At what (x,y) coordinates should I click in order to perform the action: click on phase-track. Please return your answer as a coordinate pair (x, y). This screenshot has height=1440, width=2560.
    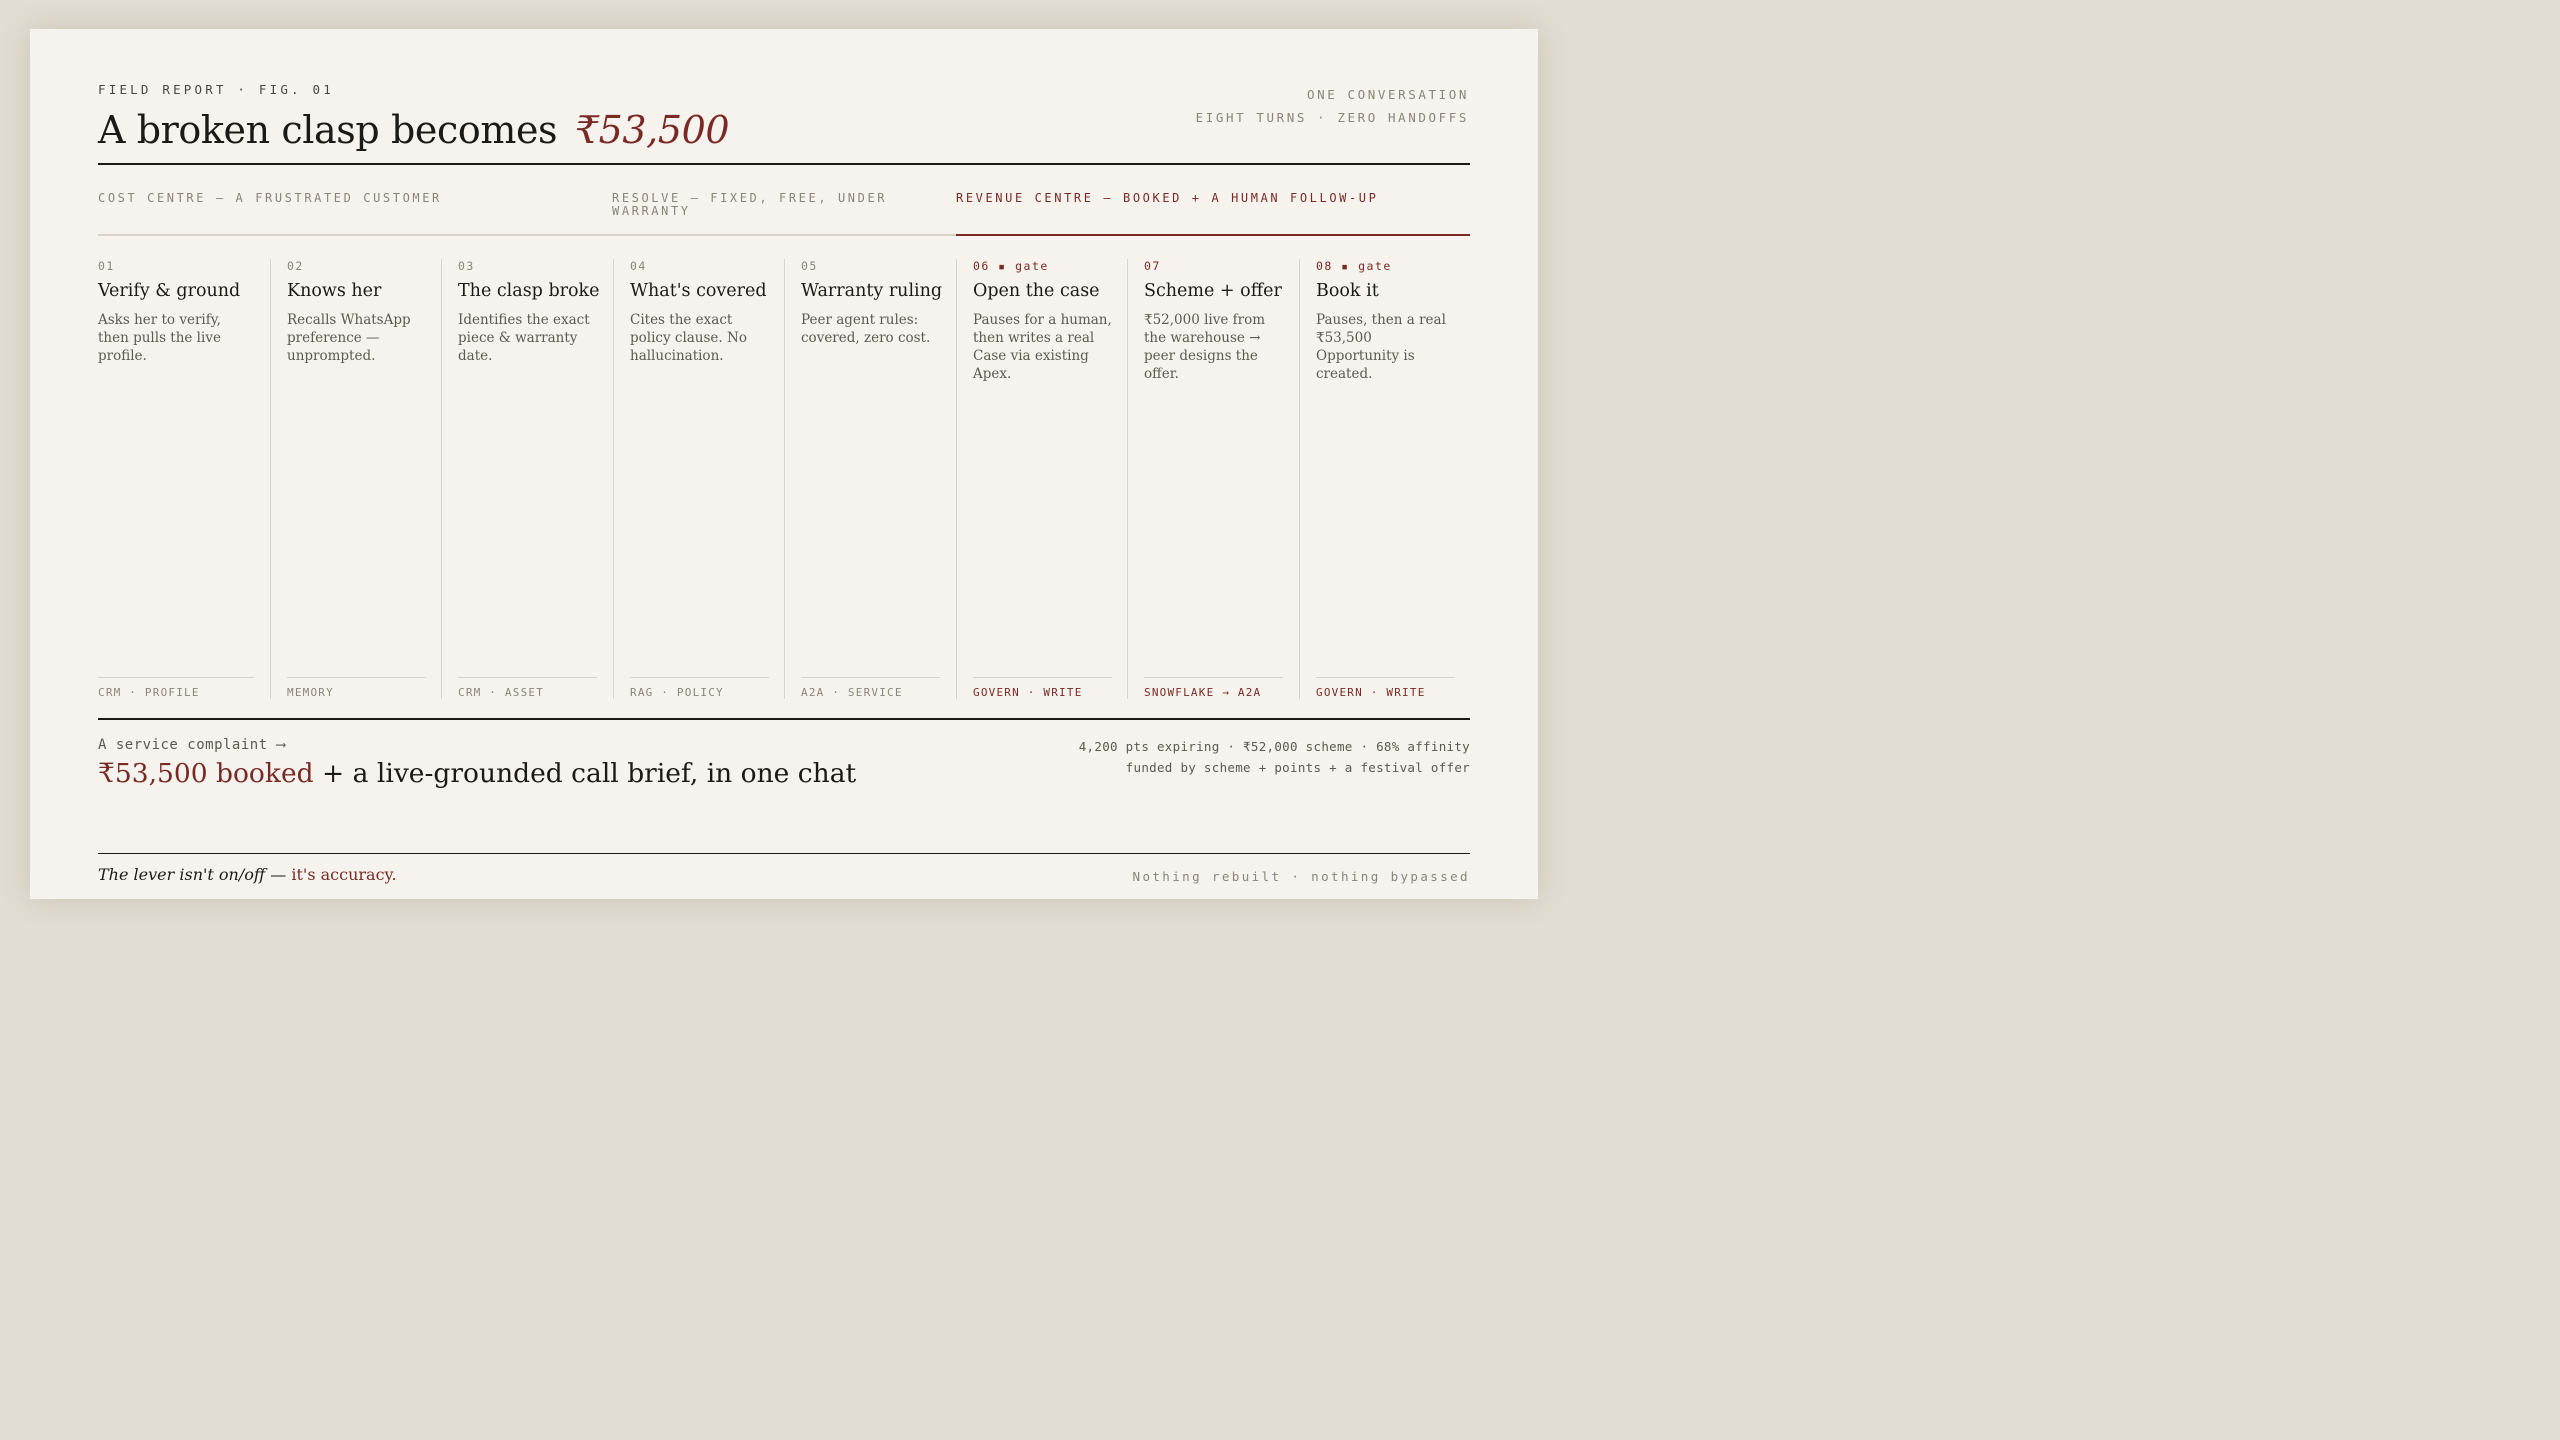
    Looking at the image, I should click on (527, 235).